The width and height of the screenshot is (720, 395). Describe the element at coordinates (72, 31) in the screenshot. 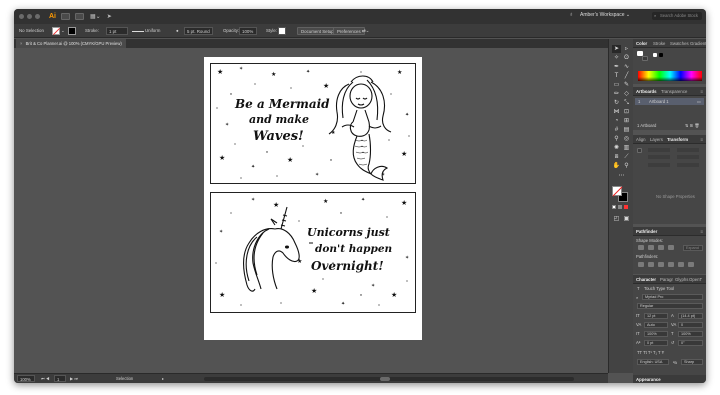

I see `stroke-swatch` at that location.